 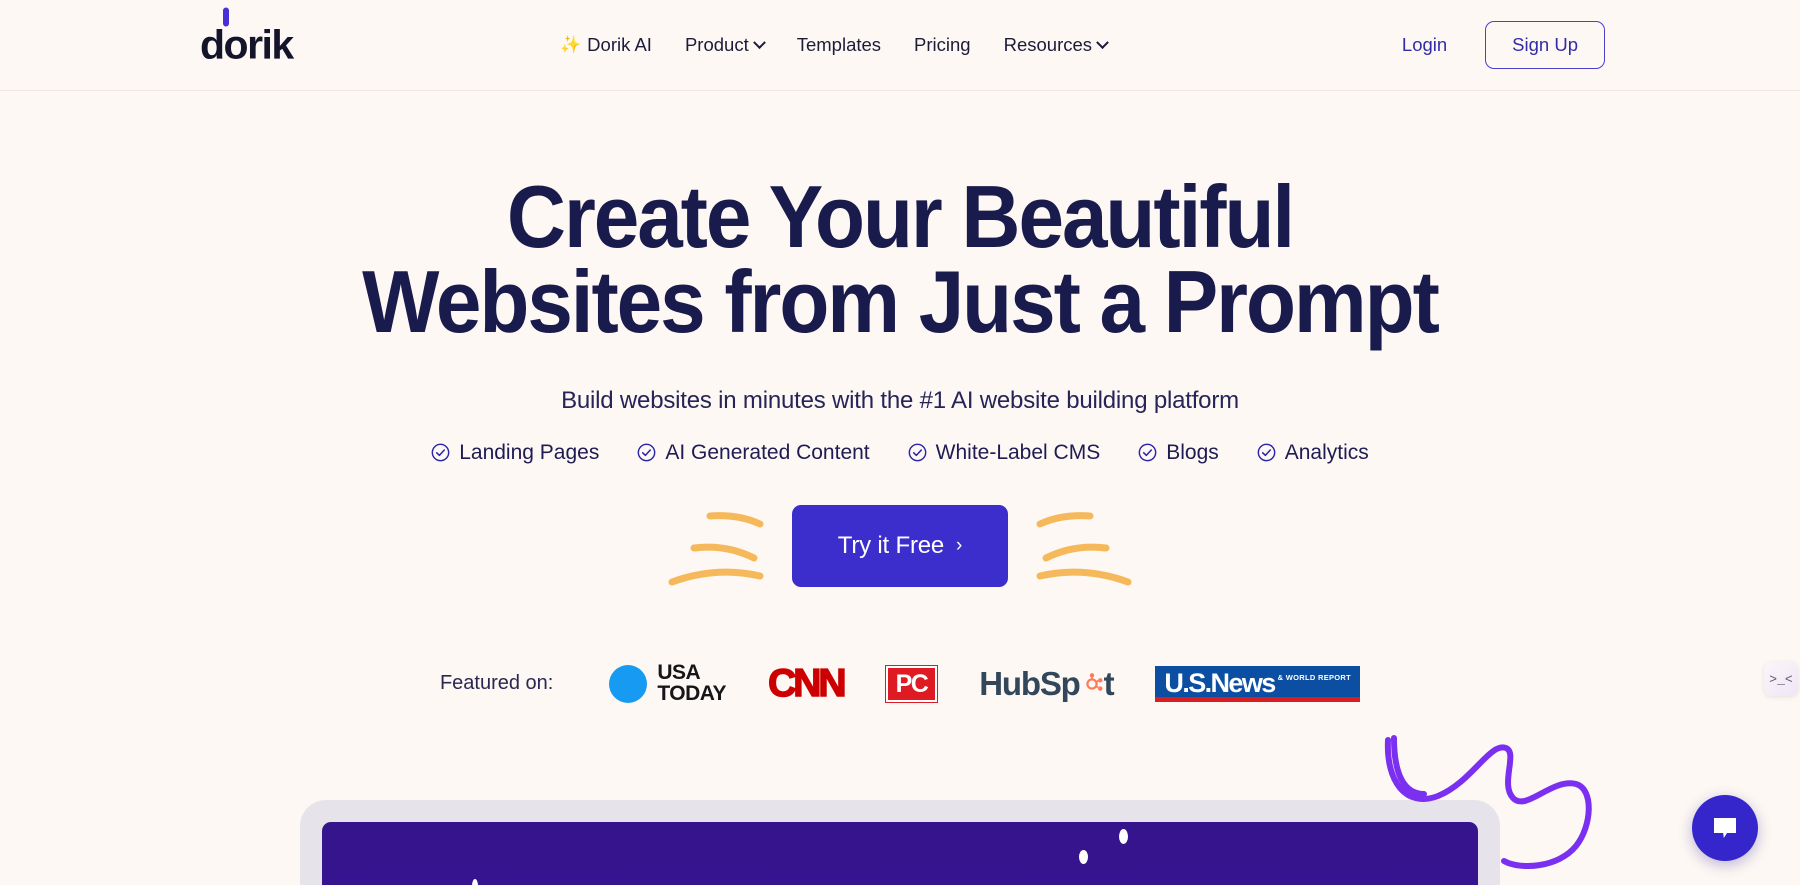 I want to click on feature-item-analytics: Analytics, so click(x=1313, y=453).